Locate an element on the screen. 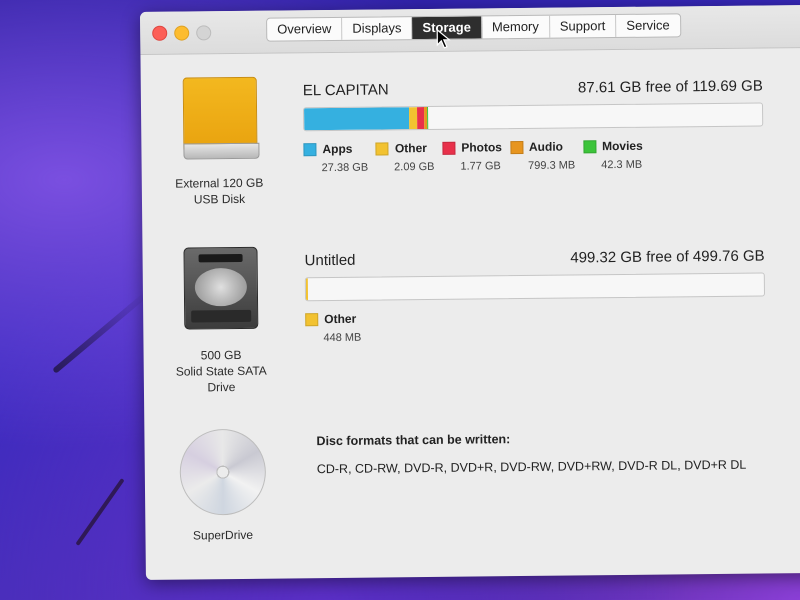 Image resolution: width=800 pixels, height=600 pixels. close-button is located at coordinates (160, 33).